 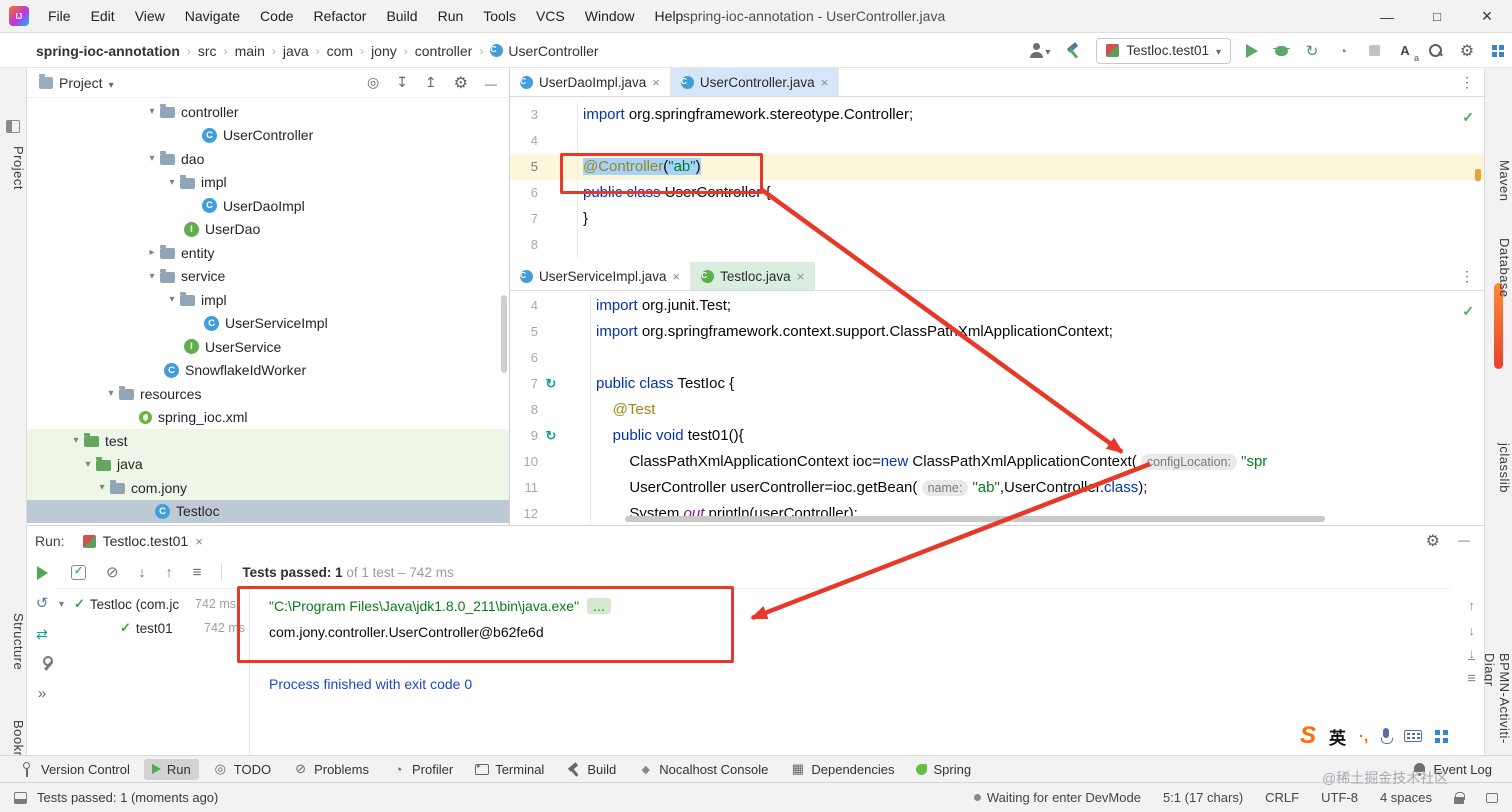 I want to click on punctuation-mode-icon: ·,, so click(x=1363, y=736).